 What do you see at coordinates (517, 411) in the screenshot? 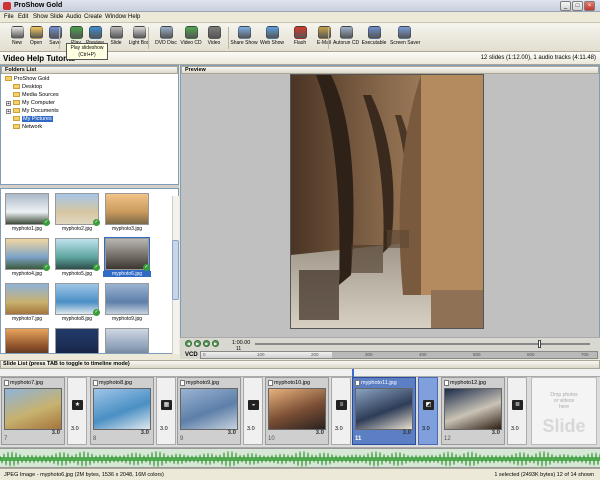
I see `transition-item: ≣ 3.0` at bounding box center [517, 411].